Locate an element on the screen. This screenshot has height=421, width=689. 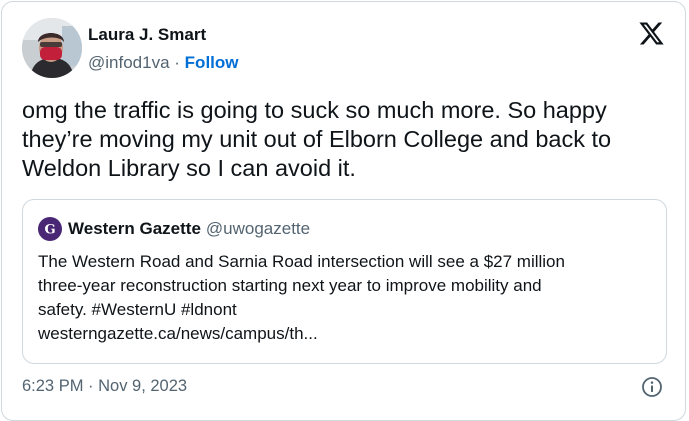
author-handle-row: @infod1va · Follow is located at coordinates (163, 63).